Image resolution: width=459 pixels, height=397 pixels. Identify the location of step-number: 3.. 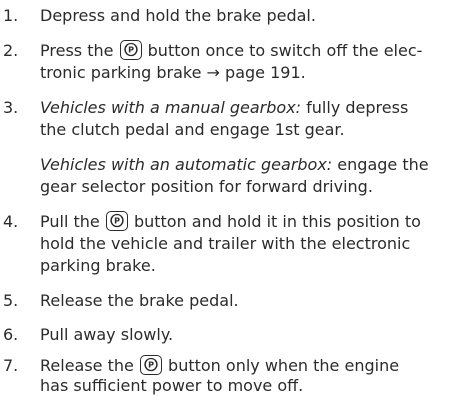
(11, 107).